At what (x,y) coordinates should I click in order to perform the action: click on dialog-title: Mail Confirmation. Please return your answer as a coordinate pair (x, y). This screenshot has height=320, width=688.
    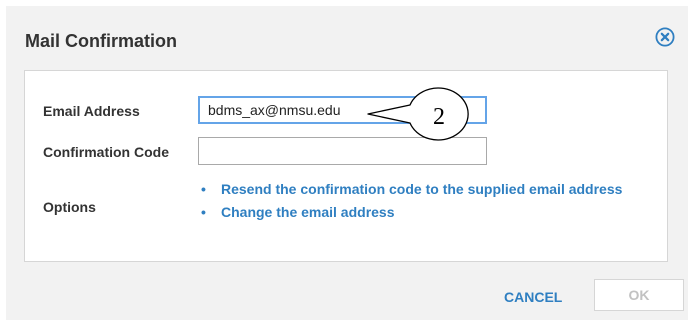
    Looking at the image, I should click on (101, 41).